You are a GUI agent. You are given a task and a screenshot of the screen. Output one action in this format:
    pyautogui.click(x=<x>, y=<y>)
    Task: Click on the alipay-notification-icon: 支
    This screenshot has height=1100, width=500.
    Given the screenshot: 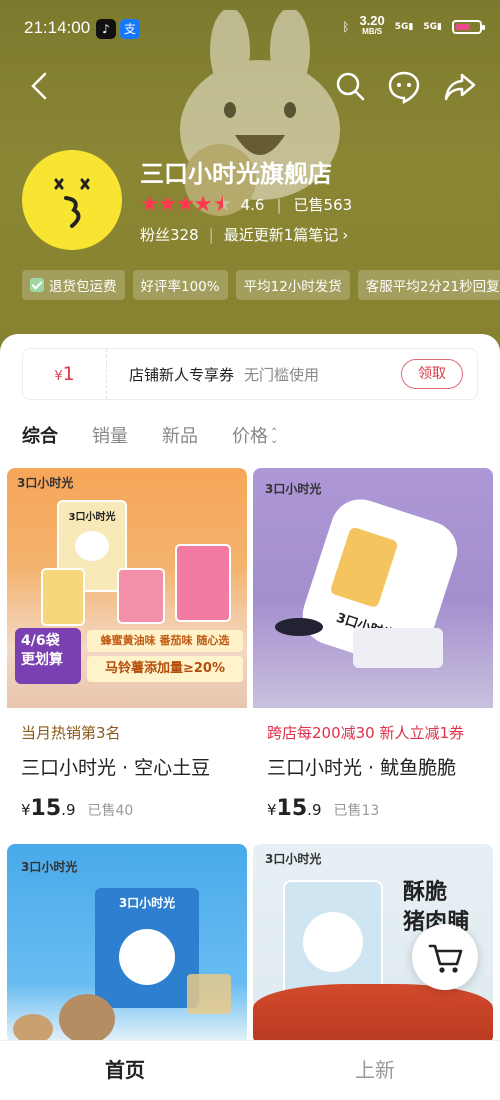 What is the action you would take?
    pyautogui.click(x=130, y=29)
    